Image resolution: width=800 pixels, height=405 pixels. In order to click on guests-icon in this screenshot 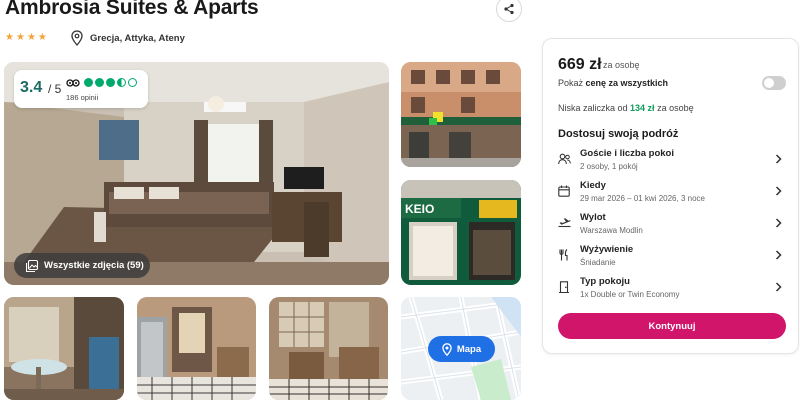, I will do `click(564, 159)`.